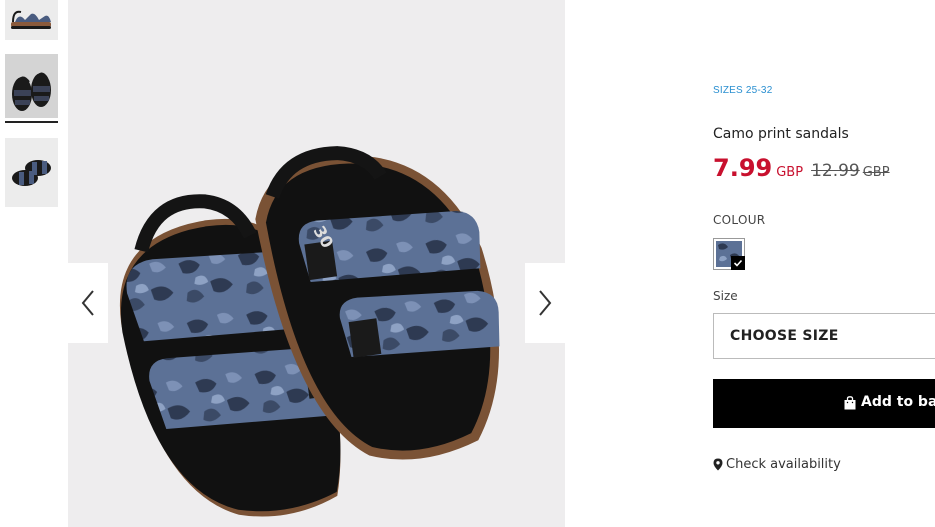 This screenshot has height=527, width=935. I want to click on prev-image-button, so click(88, 303).